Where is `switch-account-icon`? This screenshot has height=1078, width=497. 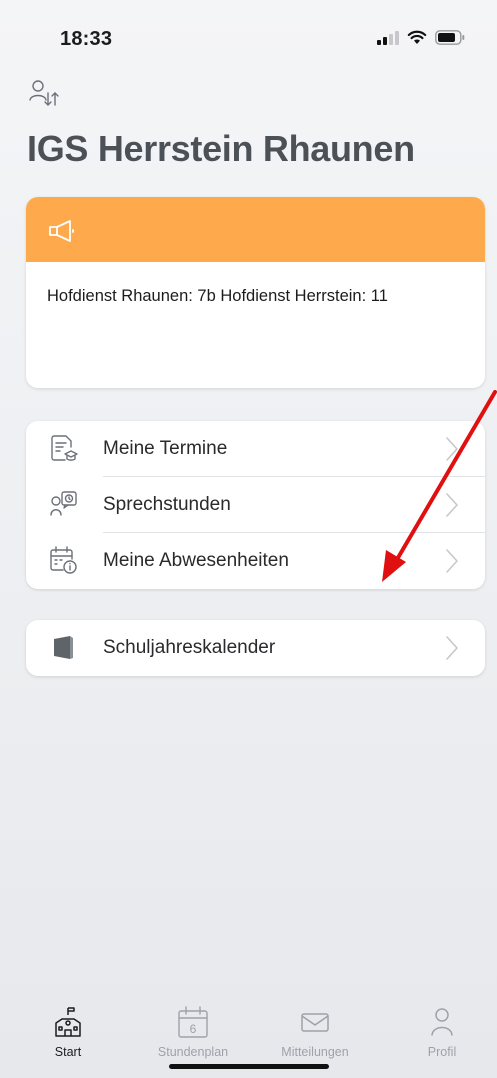
switch-account-icon is located at coordinates (46, 96).